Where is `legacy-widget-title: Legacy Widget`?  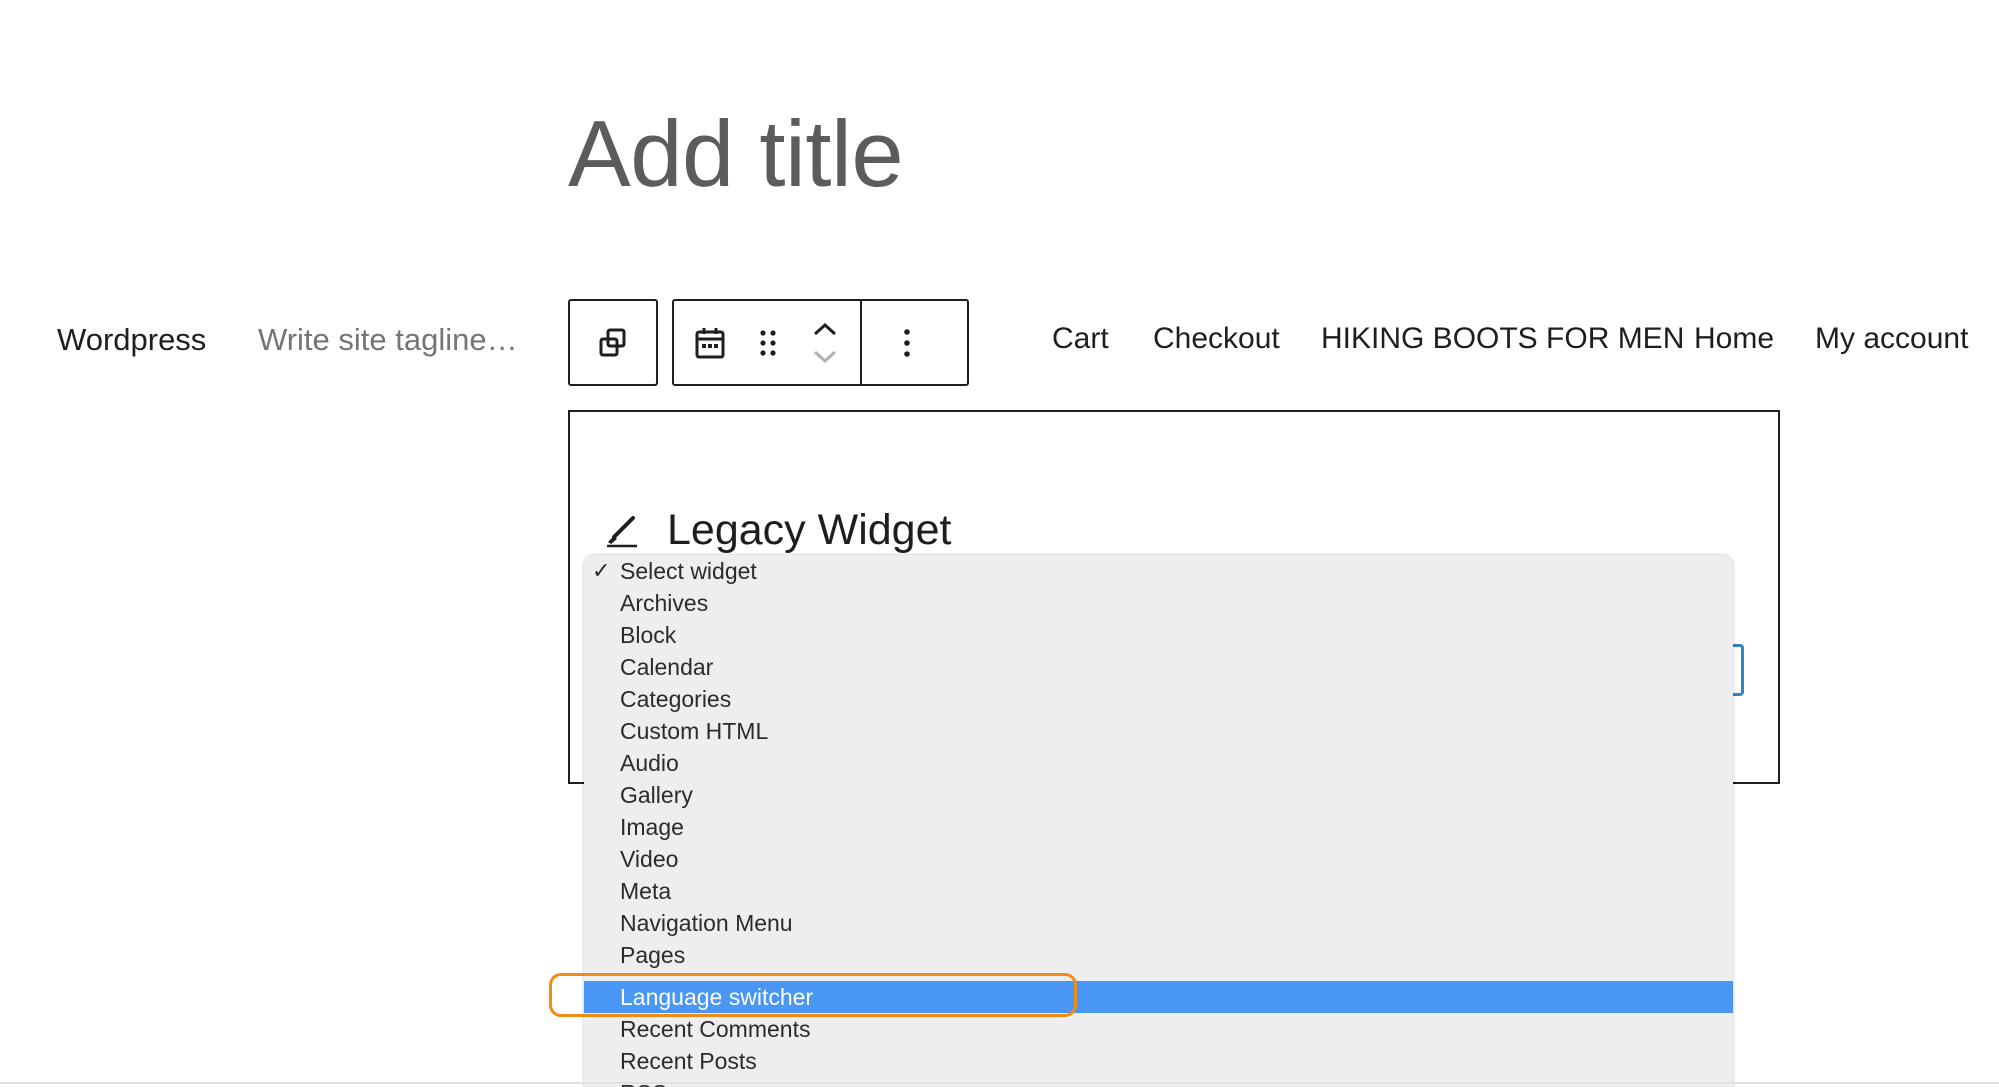 legacy-widget-title: Legacy Widget is located at coordinates (809, 530).